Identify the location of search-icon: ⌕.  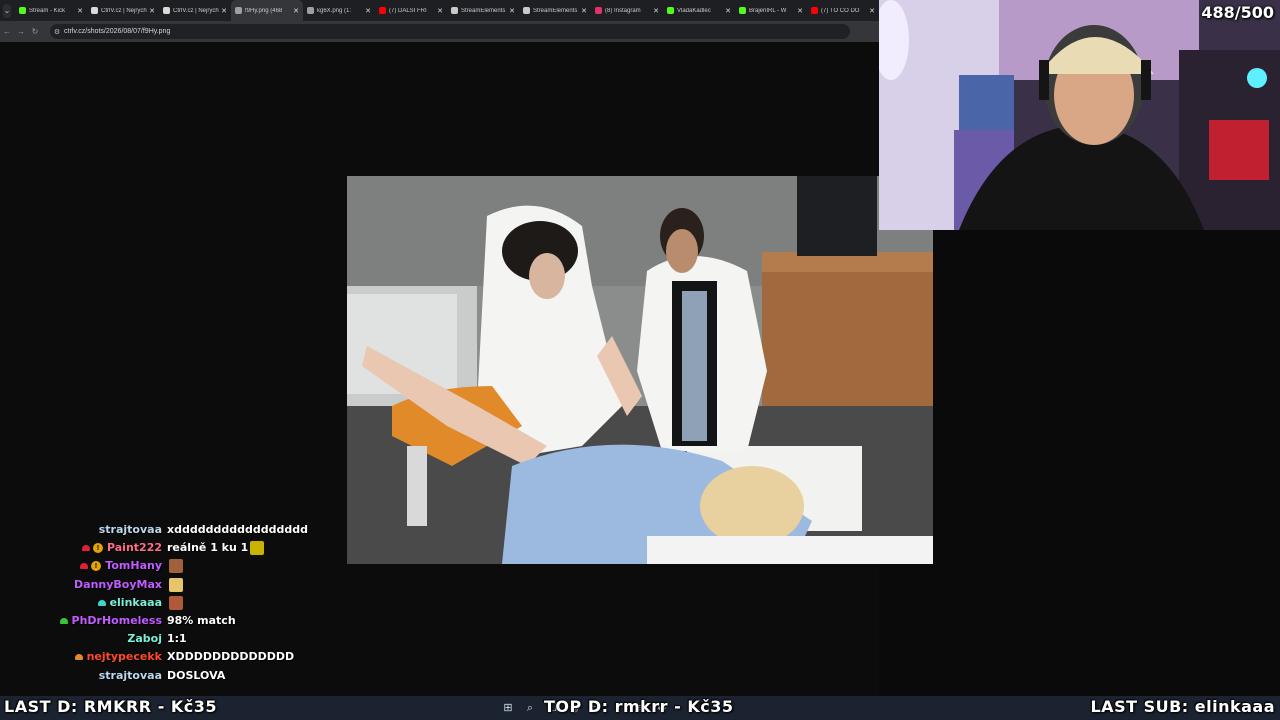
(530, 708).